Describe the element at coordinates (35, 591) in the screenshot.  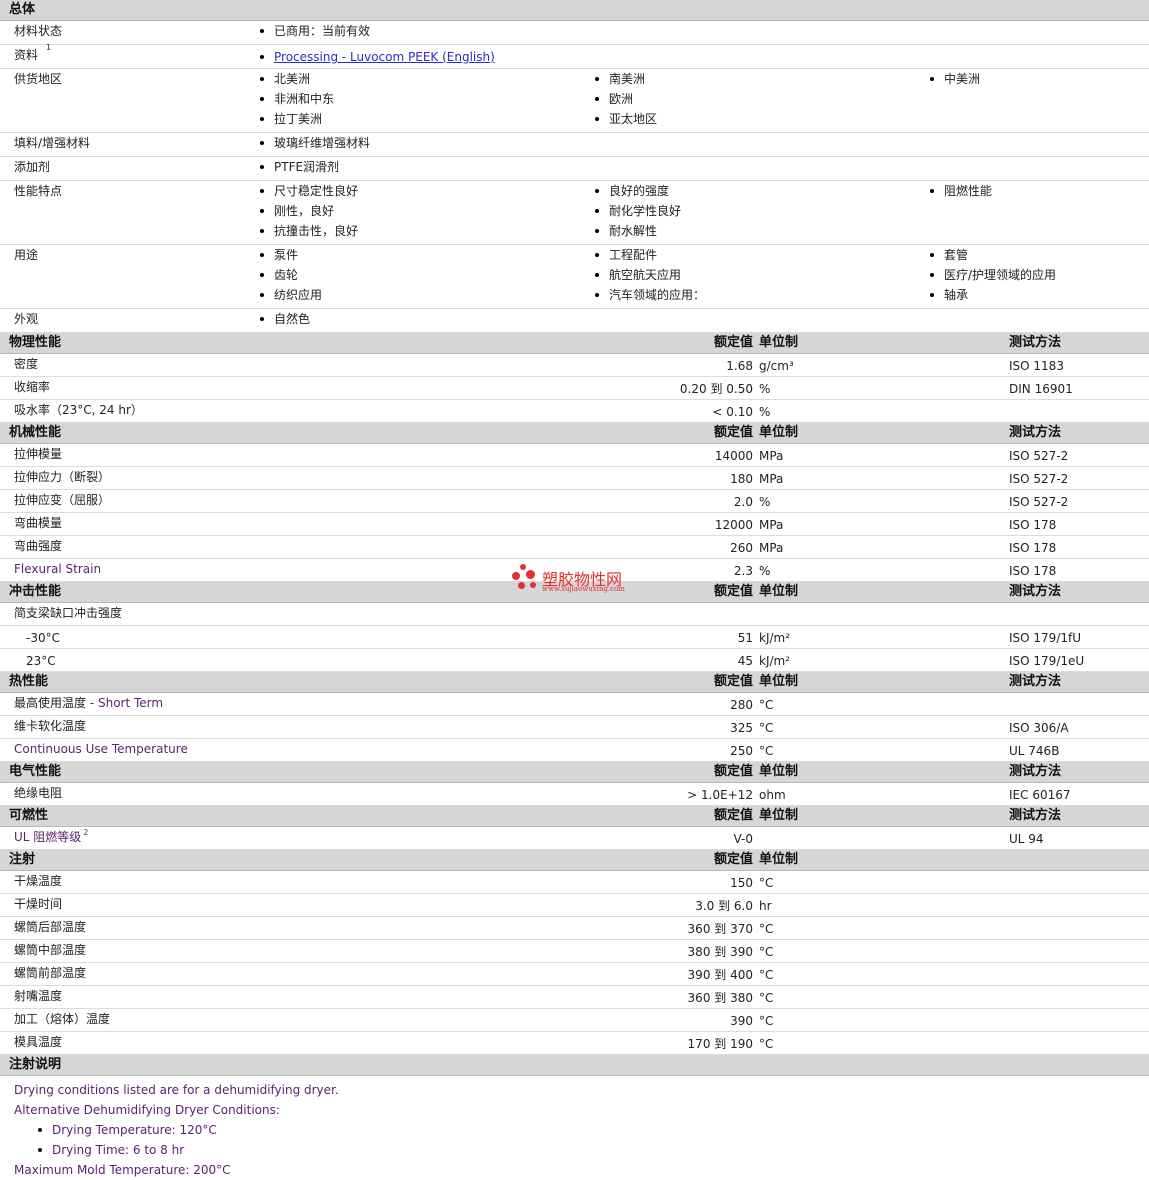
I see `section-title: 冲击性能` at that location.